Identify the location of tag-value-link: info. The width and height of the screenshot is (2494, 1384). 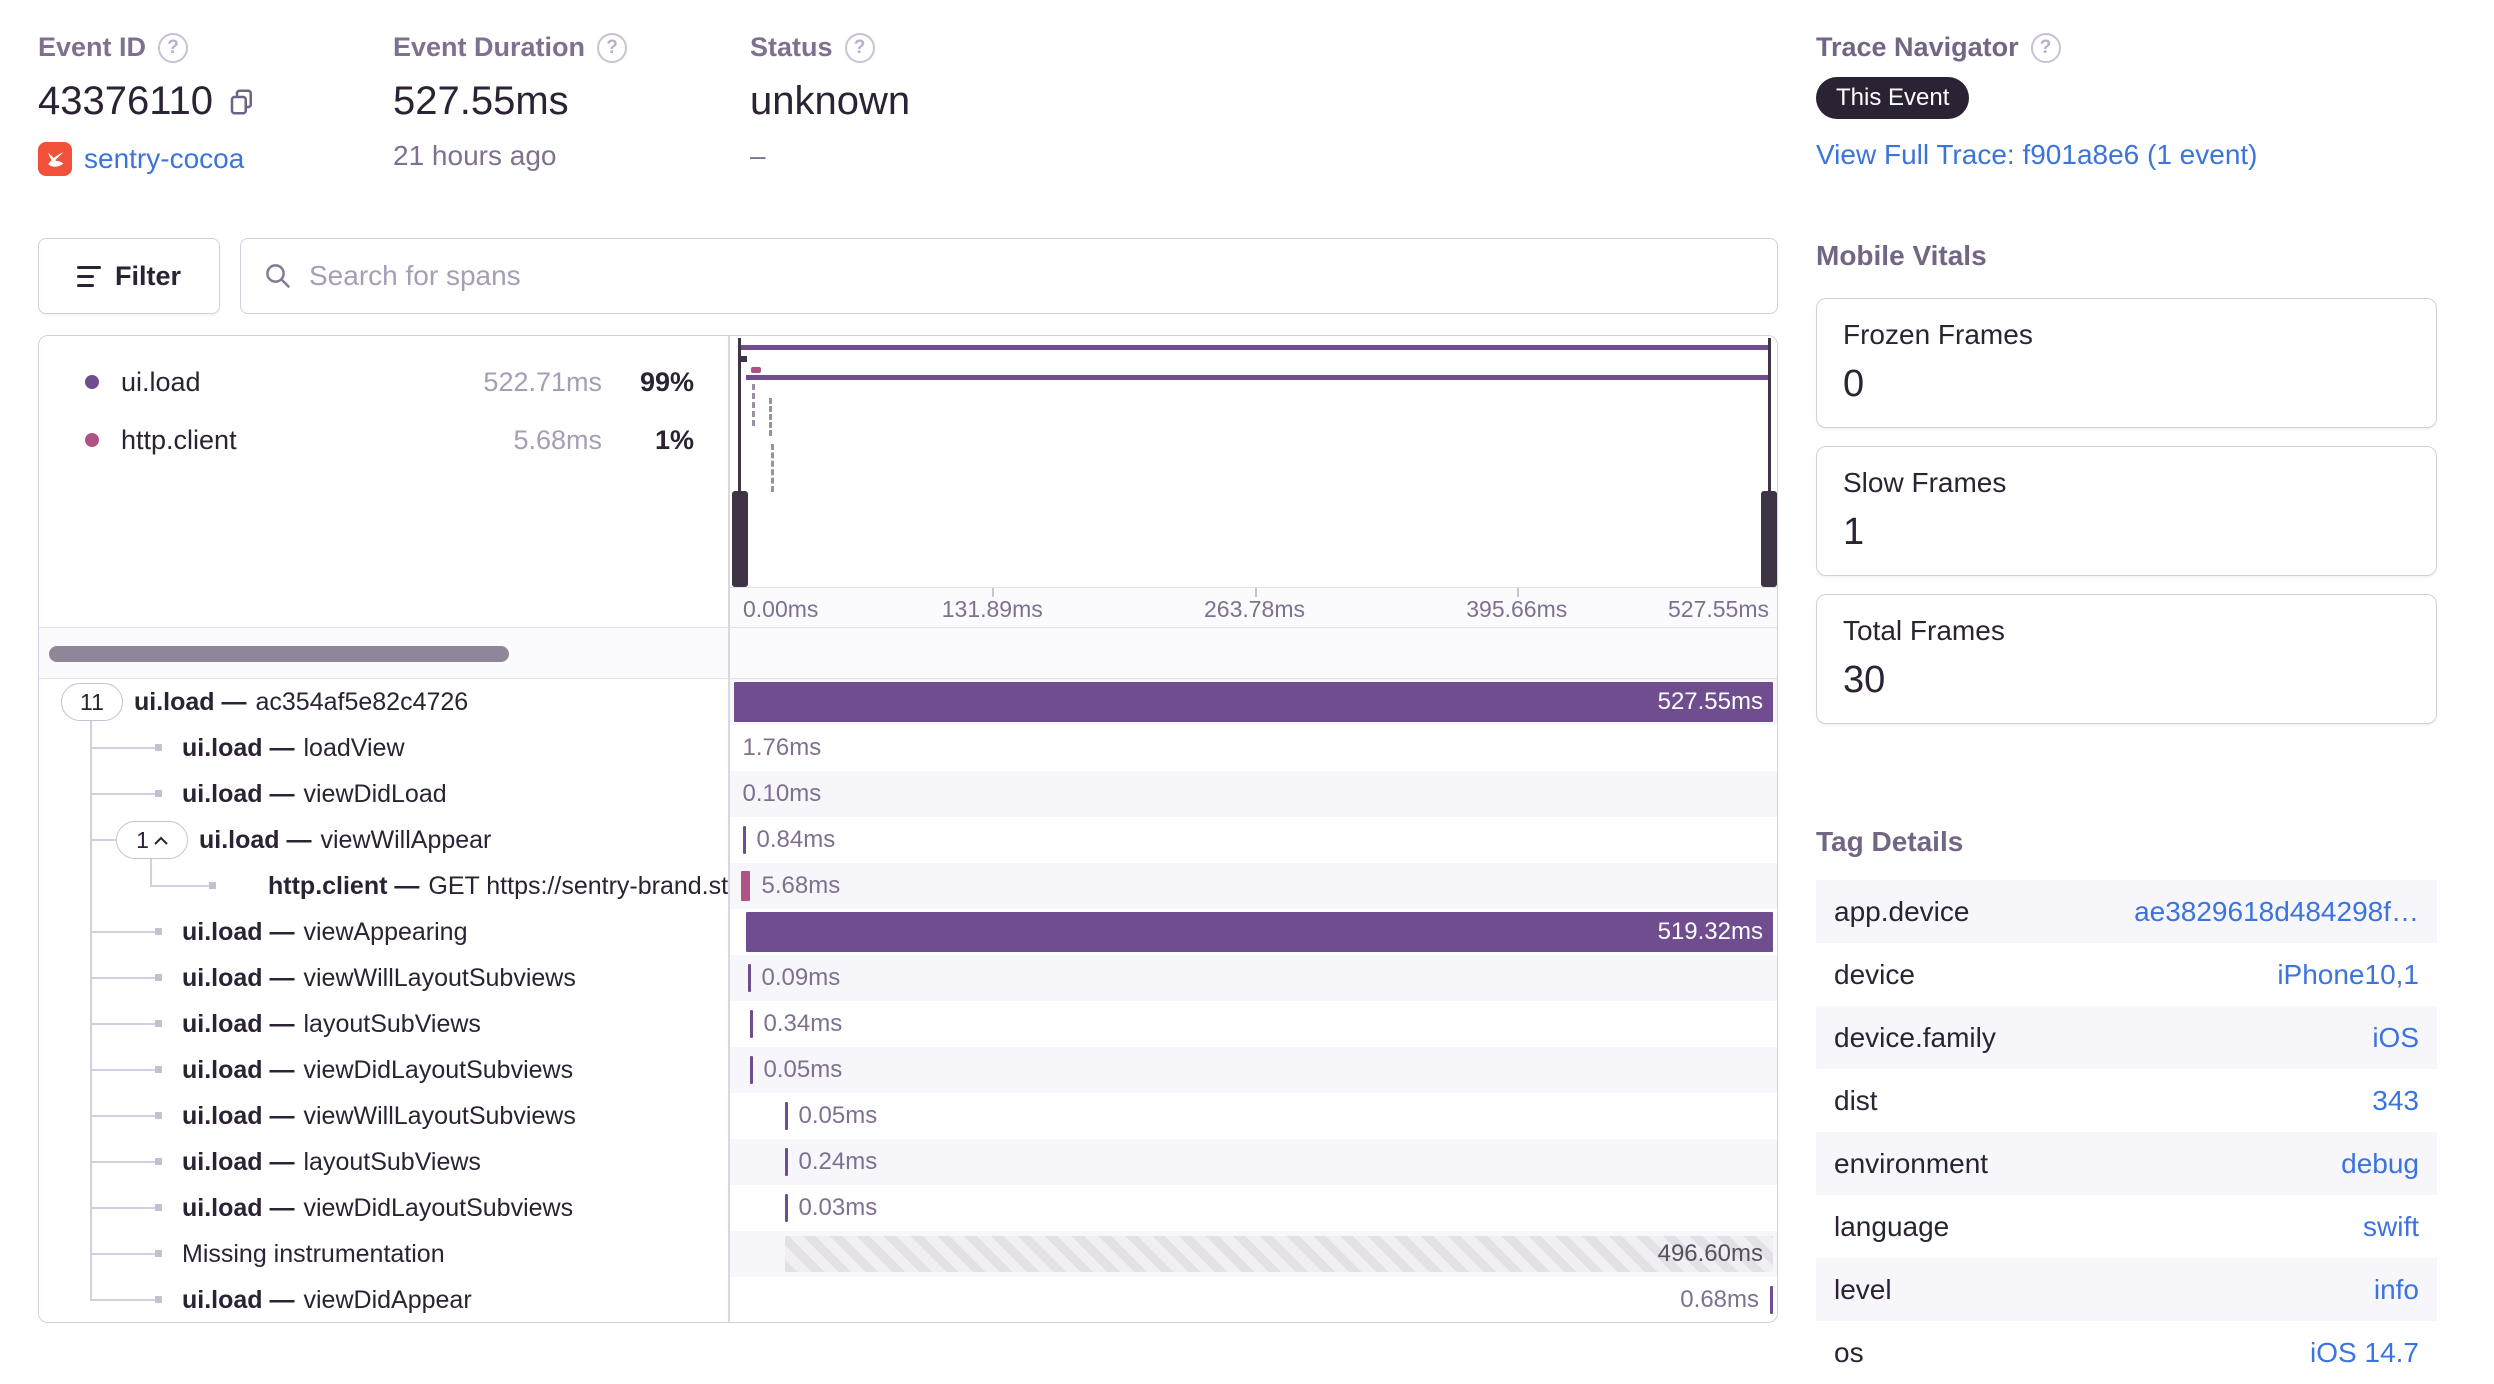
(2396, 1290).